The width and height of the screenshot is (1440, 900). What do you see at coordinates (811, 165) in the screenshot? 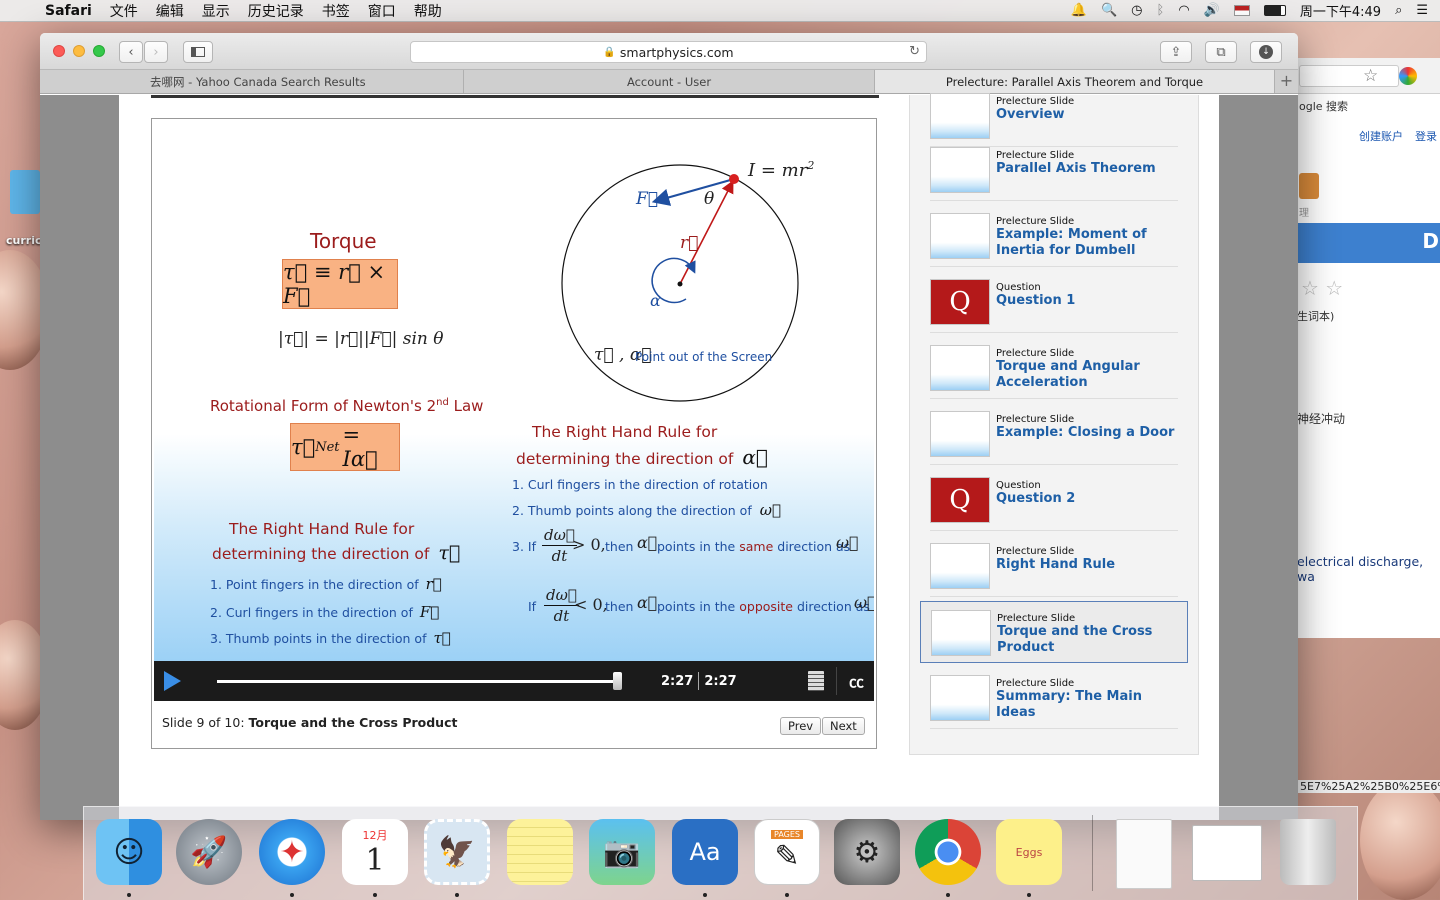
I see `inertia-exp: 2` at bounding box center [811, 165].